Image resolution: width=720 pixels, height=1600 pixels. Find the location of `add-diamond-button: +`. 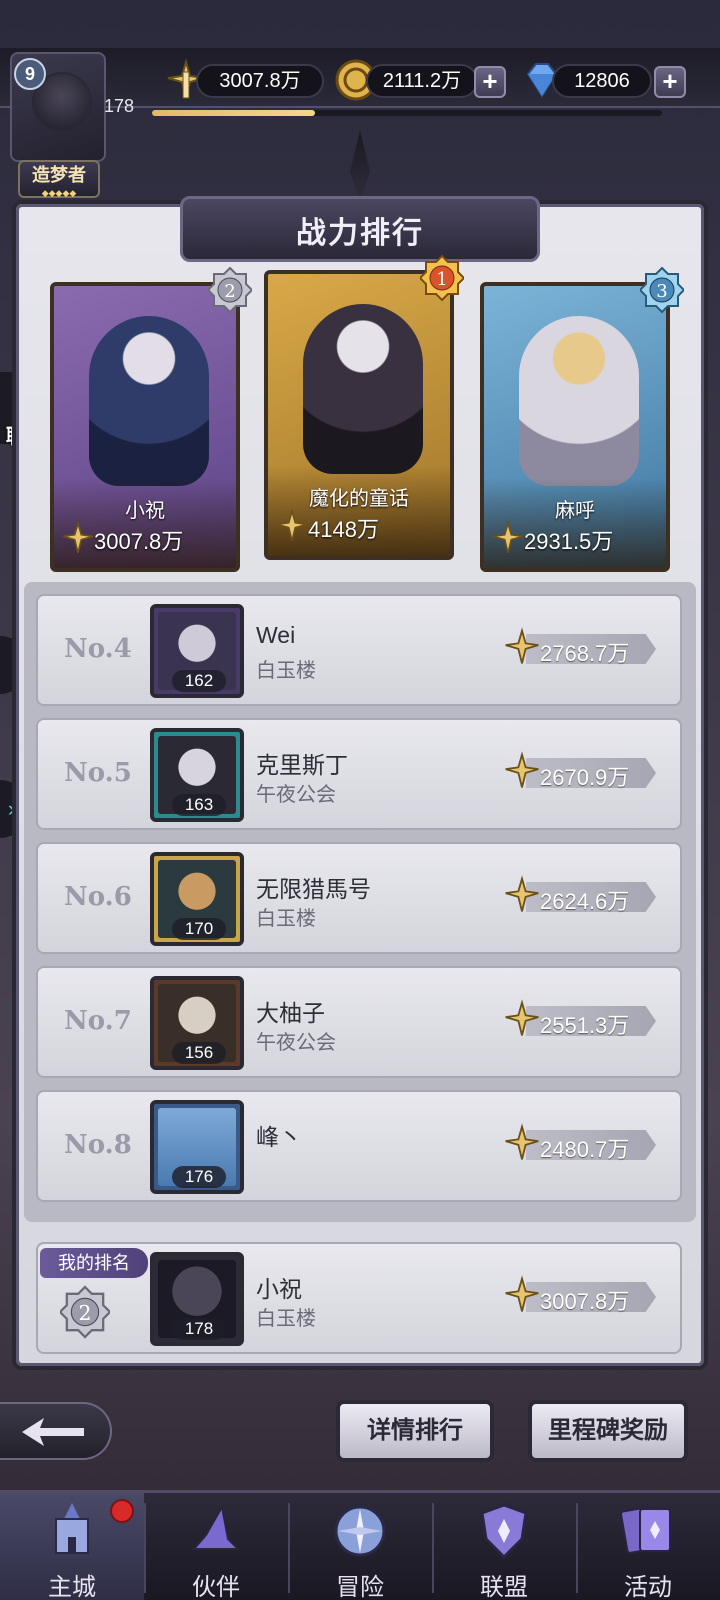

add-diamond-button: + is located at coordinates (670, 82).